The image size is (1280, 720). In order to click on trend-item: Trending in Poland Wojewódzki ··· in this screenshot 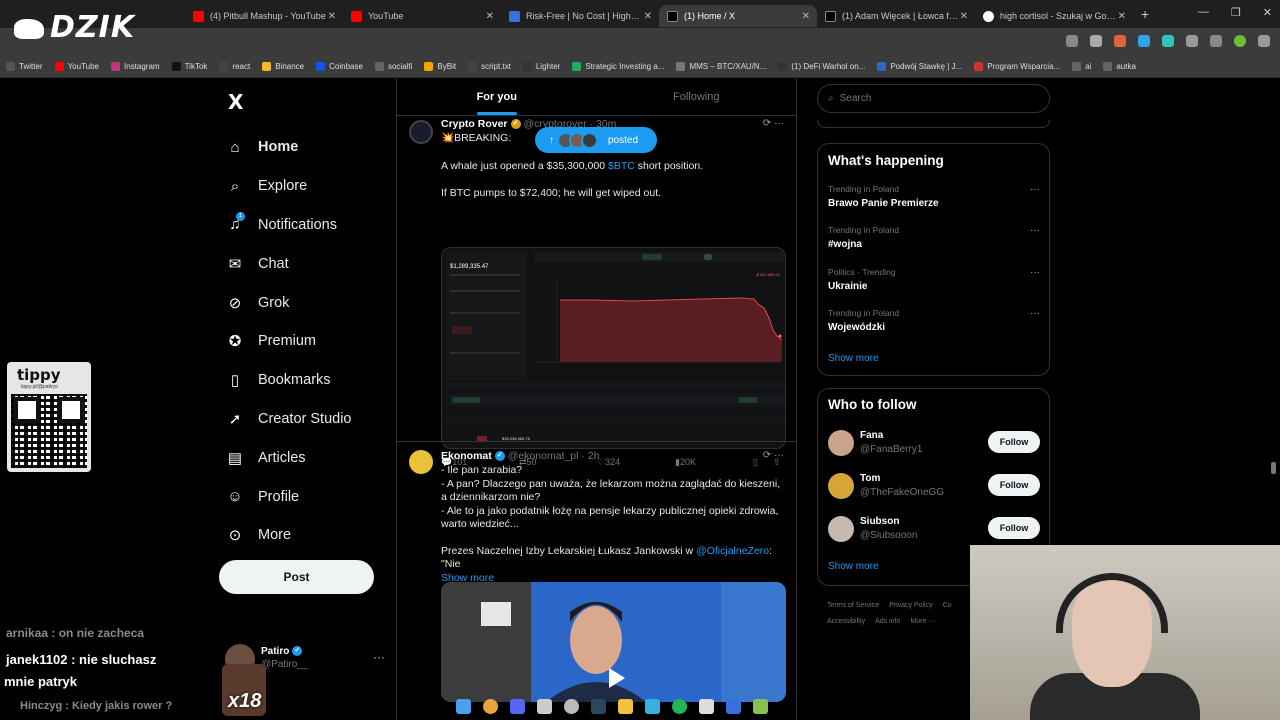, I will do `click(934, 320)`.